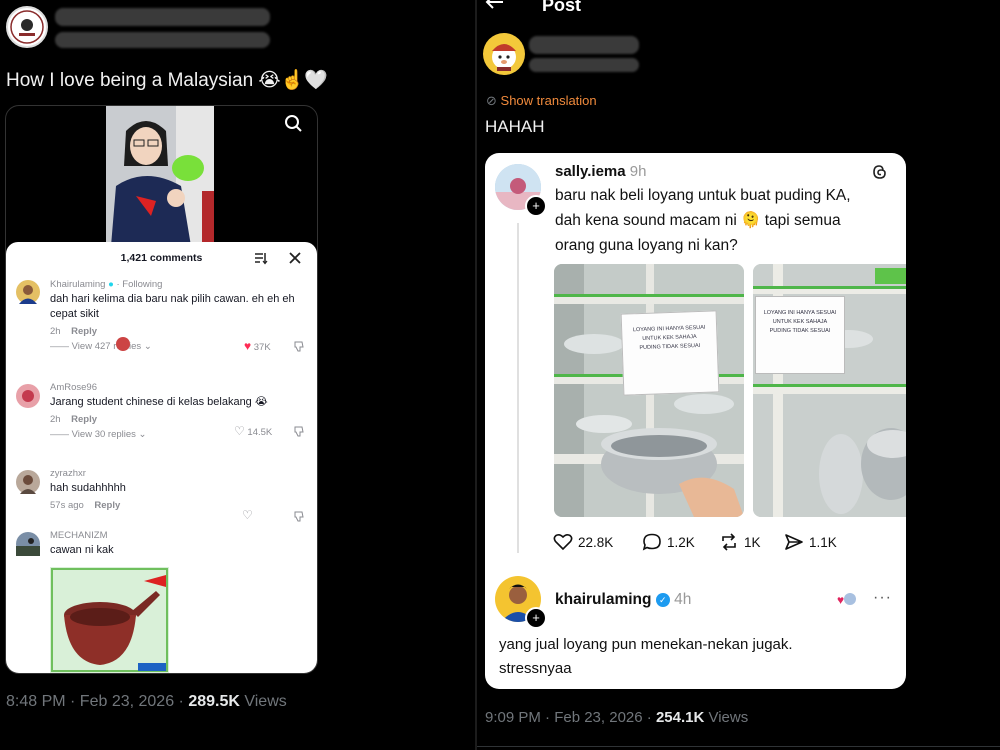  What do you see at coordinates (82, 550) in the screenshot?
I see `comment-text: cawan ni kak` at bounding box center [82, 550].